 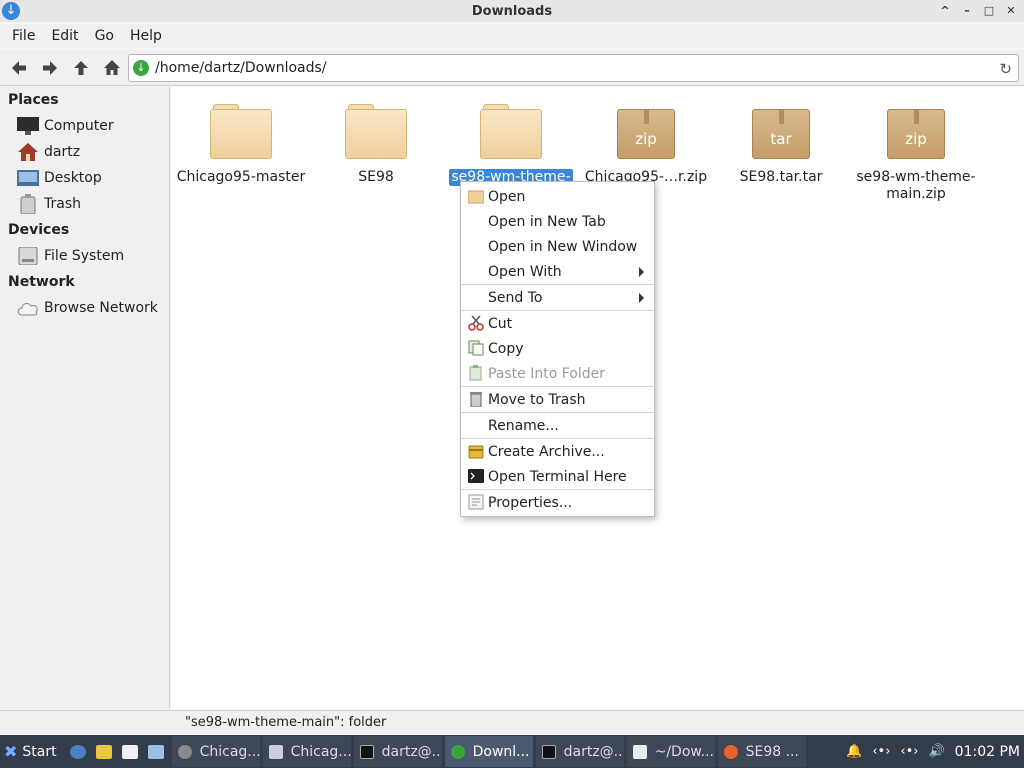 I want to click on file-item-selected: se98-wm-theme-, so click(x=511, y=137).